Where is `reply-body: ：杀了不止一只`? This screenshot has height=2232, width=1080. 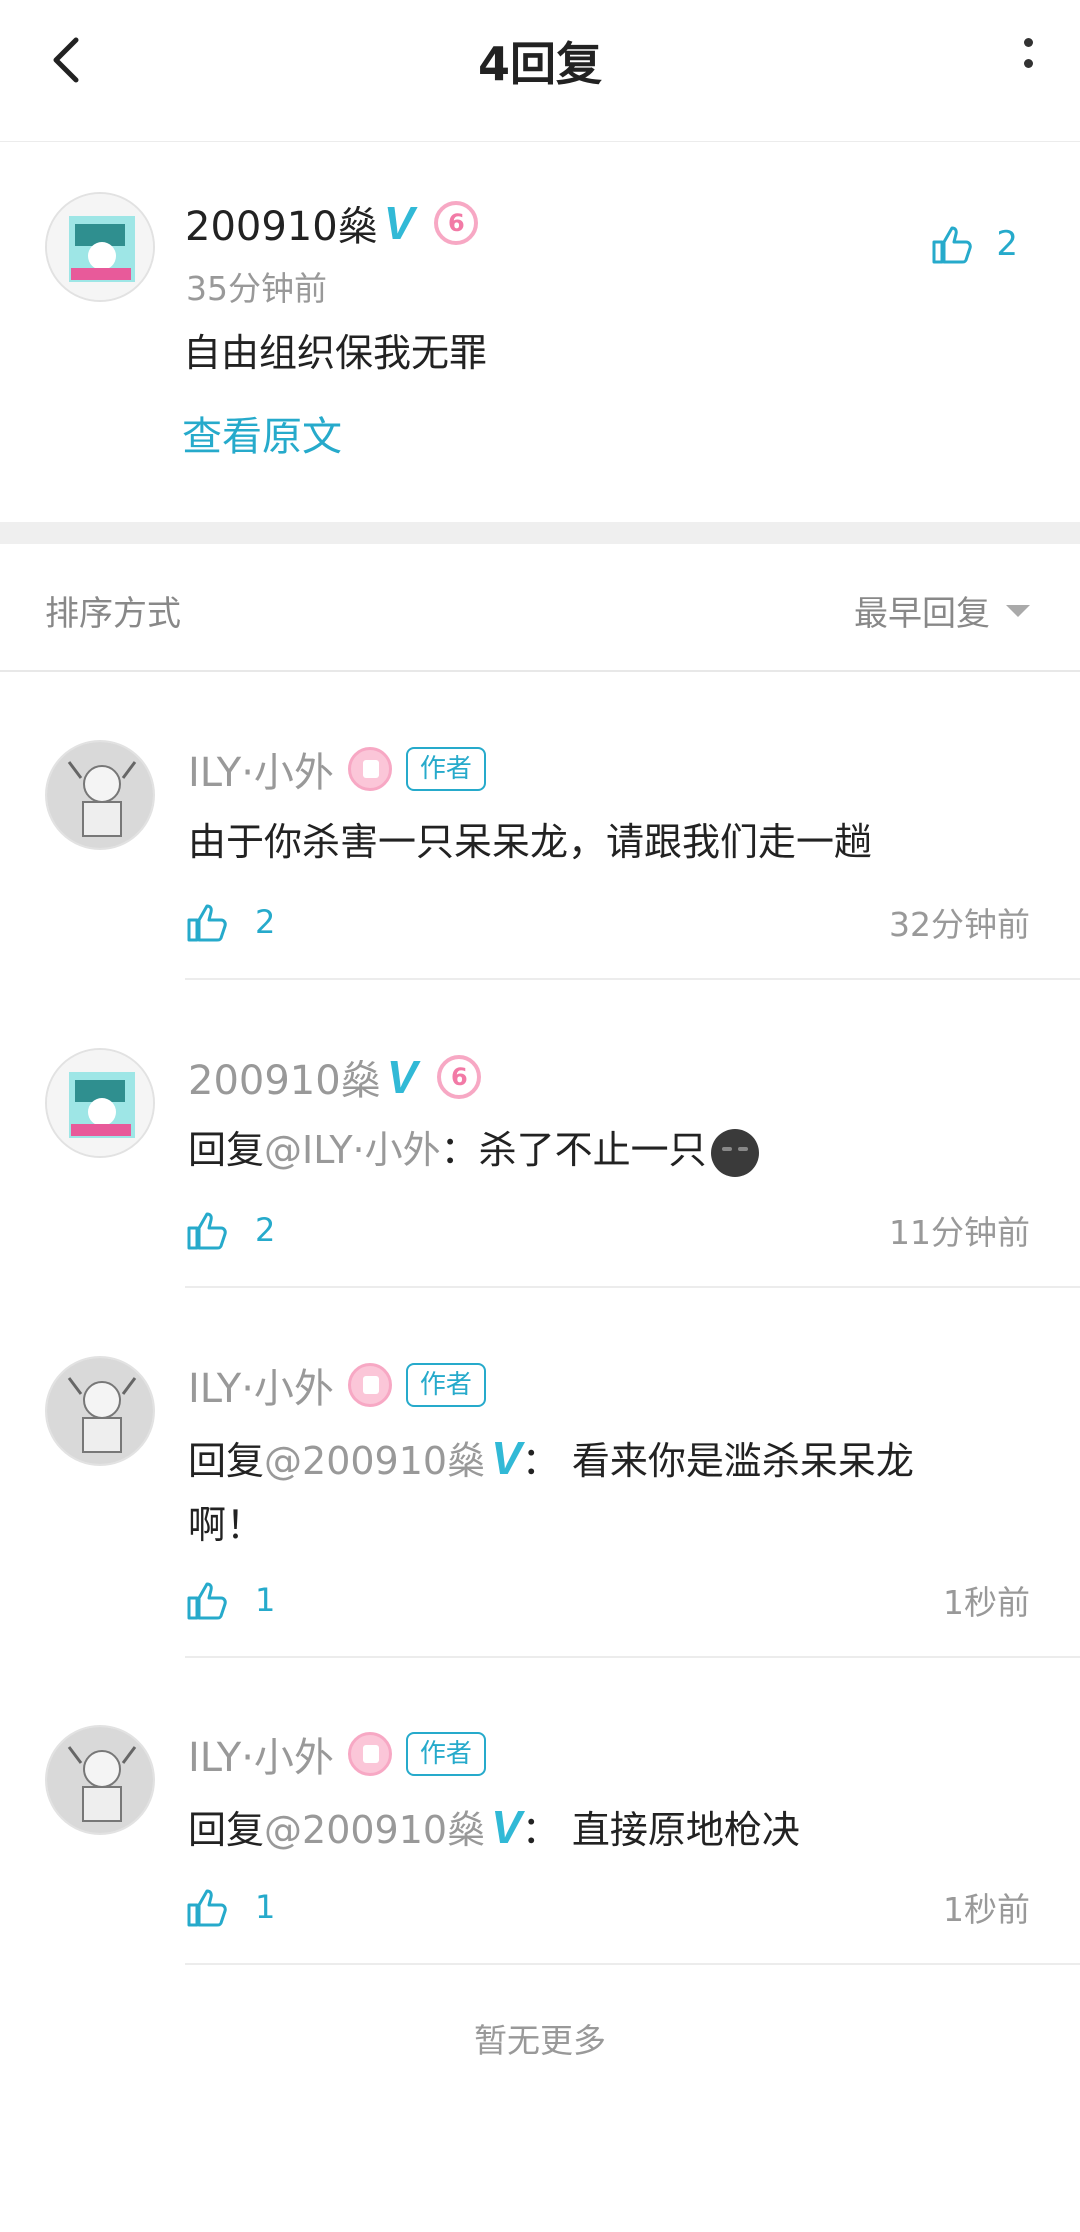 reply-body: ：杀了不止一只 is located at coordinates (573, 1150).